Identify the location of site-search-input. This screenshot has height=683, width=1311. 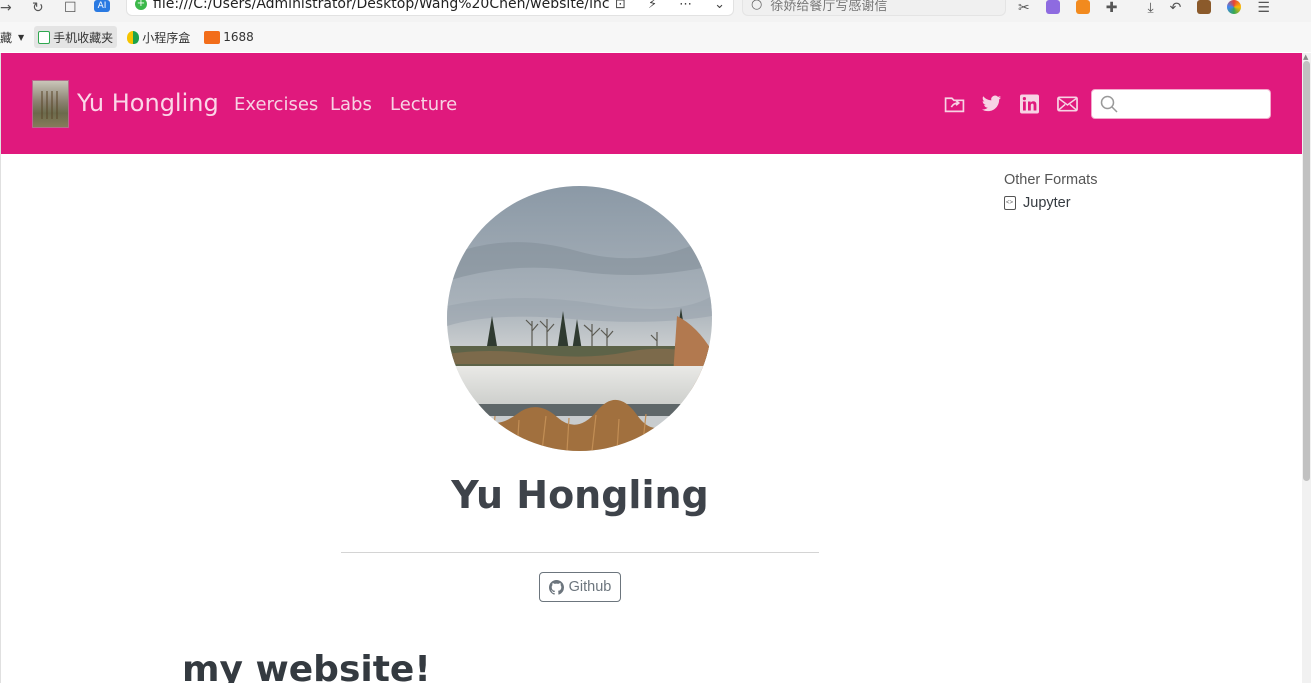
(1192, 104).